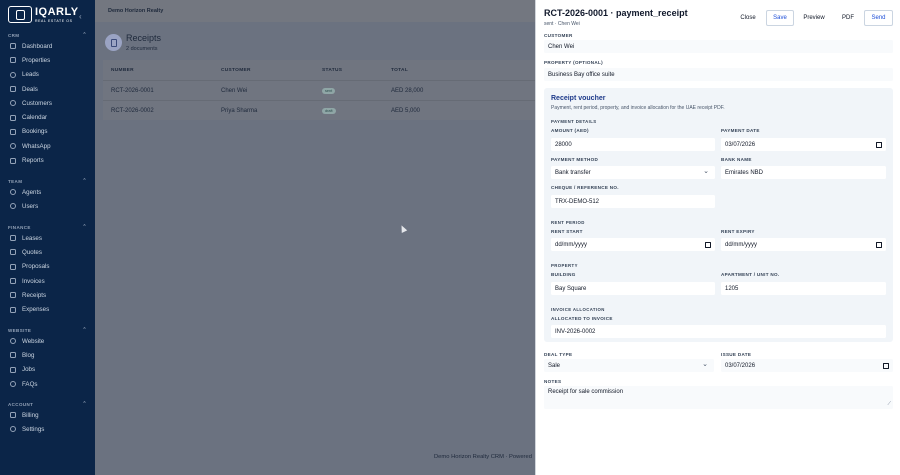  What do you see at coordinates (47, 404) in the screenshot?
I see `nav-section-header: ACCOUNT ⌃` at bounding box center [47, 404].